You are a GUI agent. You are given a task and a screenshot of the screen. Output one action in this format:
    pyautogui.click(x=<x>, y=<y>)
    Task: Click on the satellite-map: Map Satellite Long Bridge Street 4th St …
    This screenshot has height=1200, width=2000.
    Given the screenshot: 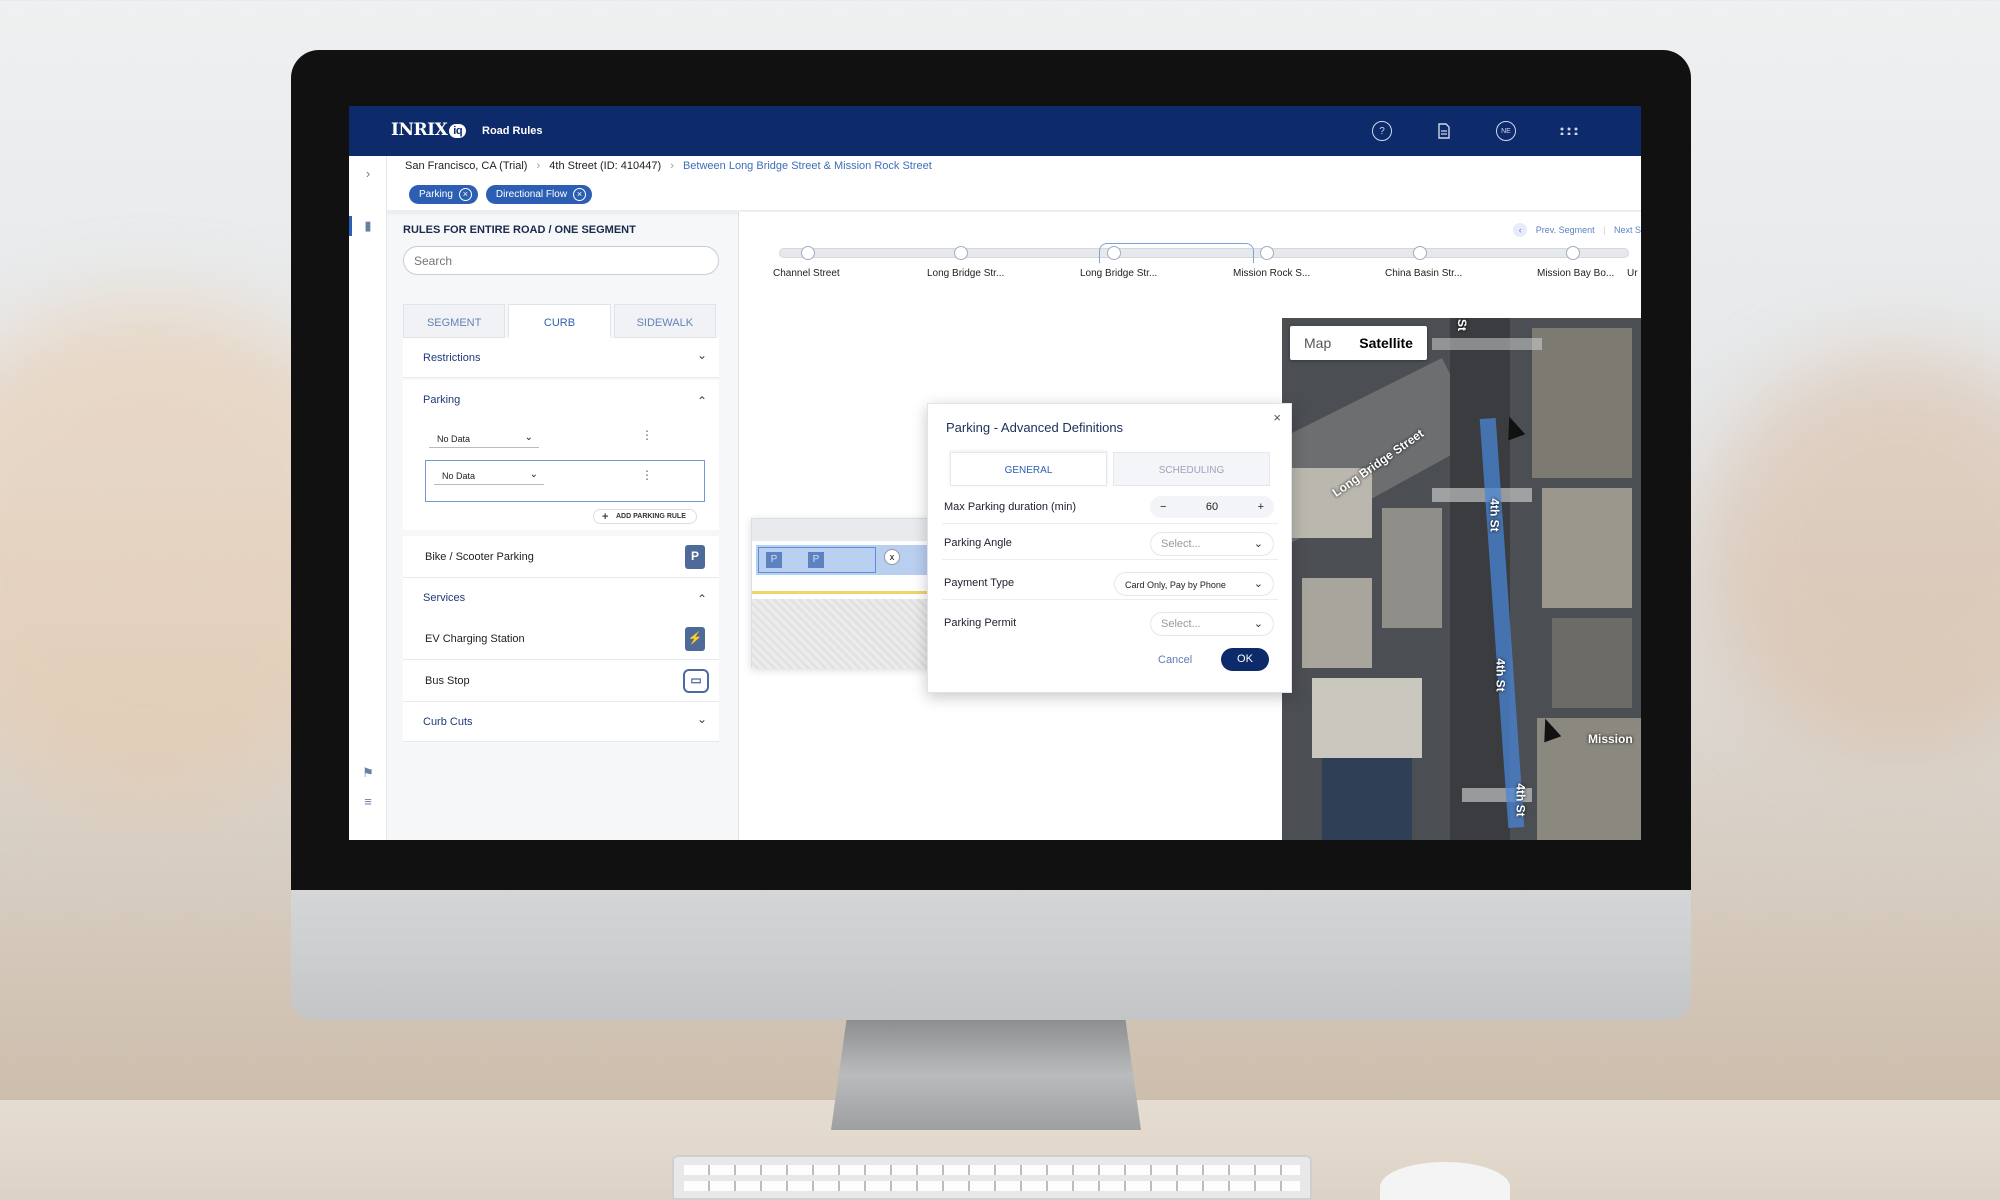 What is the action you would take?
    pyautogui.click(x=1461, y=579)
    